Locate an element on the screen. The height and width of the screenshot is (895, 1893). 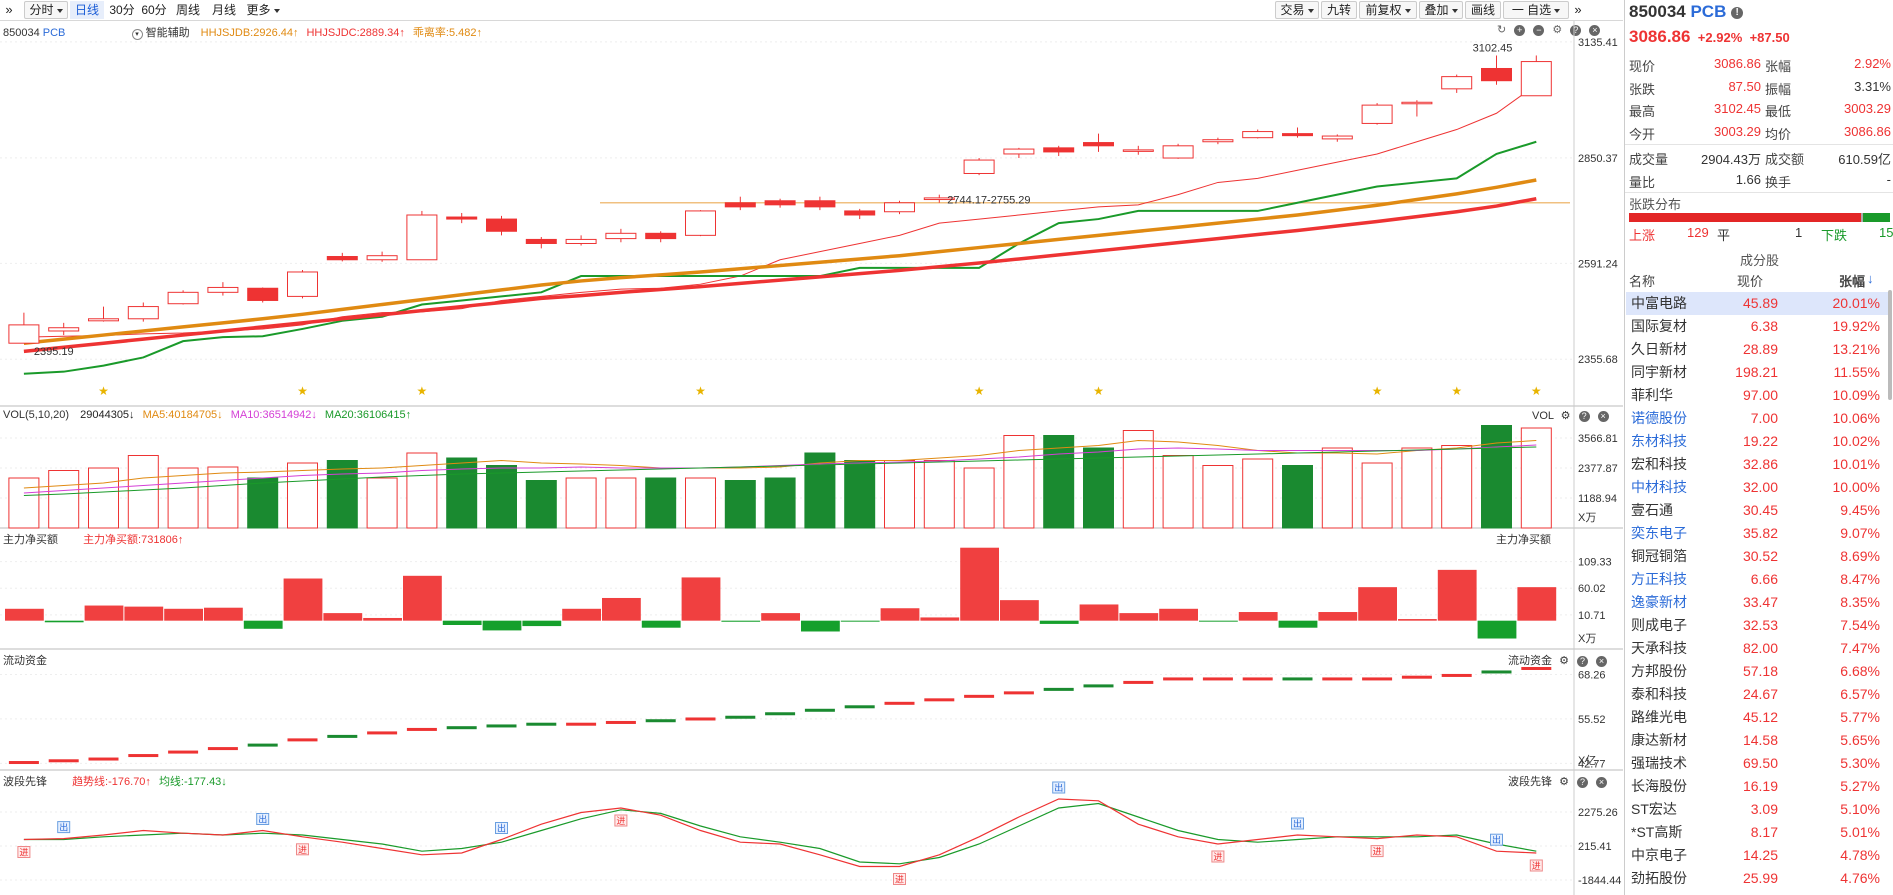
sell-mark-label: 出 is located at coordinates (63, 827).